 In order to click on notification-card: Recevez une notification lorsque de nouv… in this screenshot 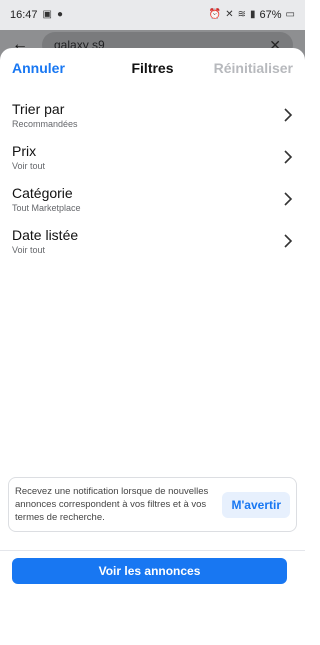, I will do `click(152, 504)`.